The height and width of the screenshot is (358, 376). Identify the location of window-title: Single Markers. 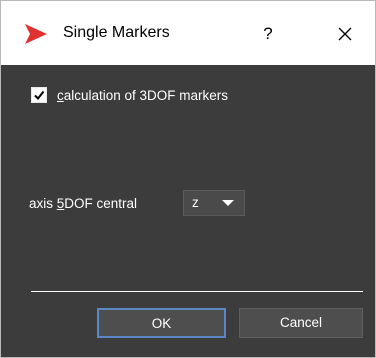
(116, 32).